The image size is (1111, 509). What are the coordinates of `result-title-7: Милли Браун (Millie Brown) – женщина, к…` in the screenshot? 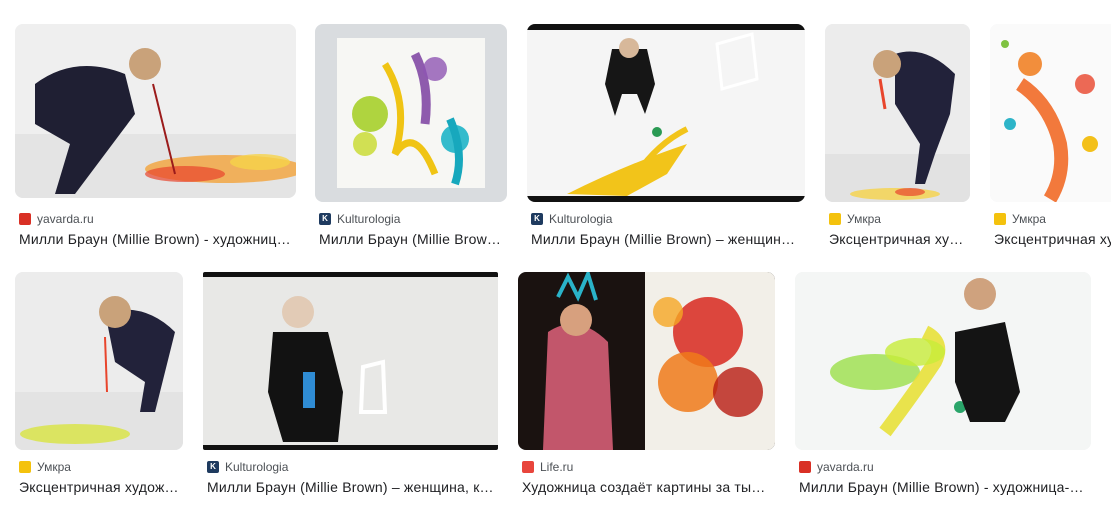 It's located at (352, 487).